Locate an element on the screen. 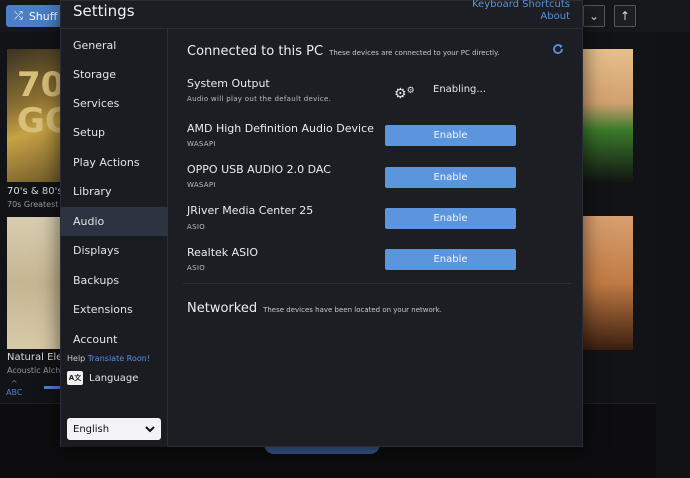 Image resolution: width=690 pixels, height=478 pixels. dropdown-button: ⌄ is located at coordinates (594, 16).